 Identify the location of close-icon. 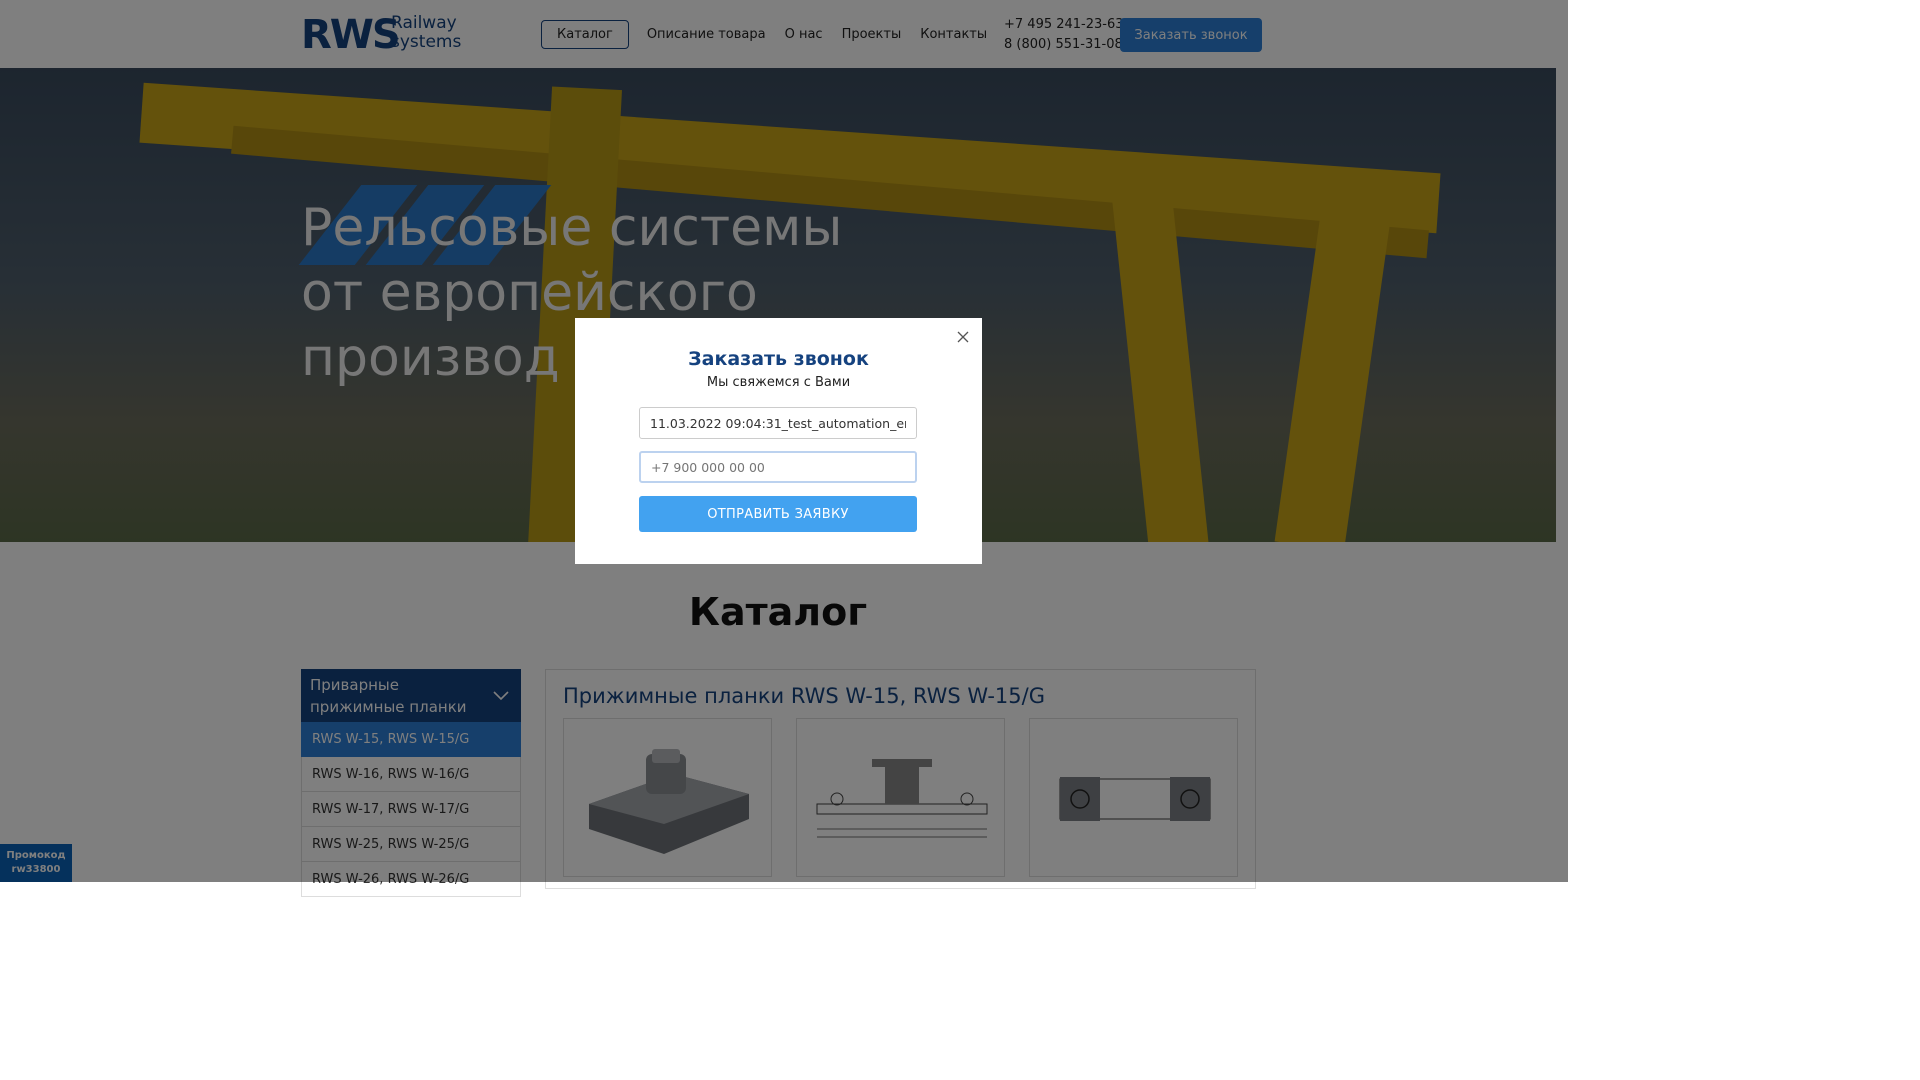
(963, 337).